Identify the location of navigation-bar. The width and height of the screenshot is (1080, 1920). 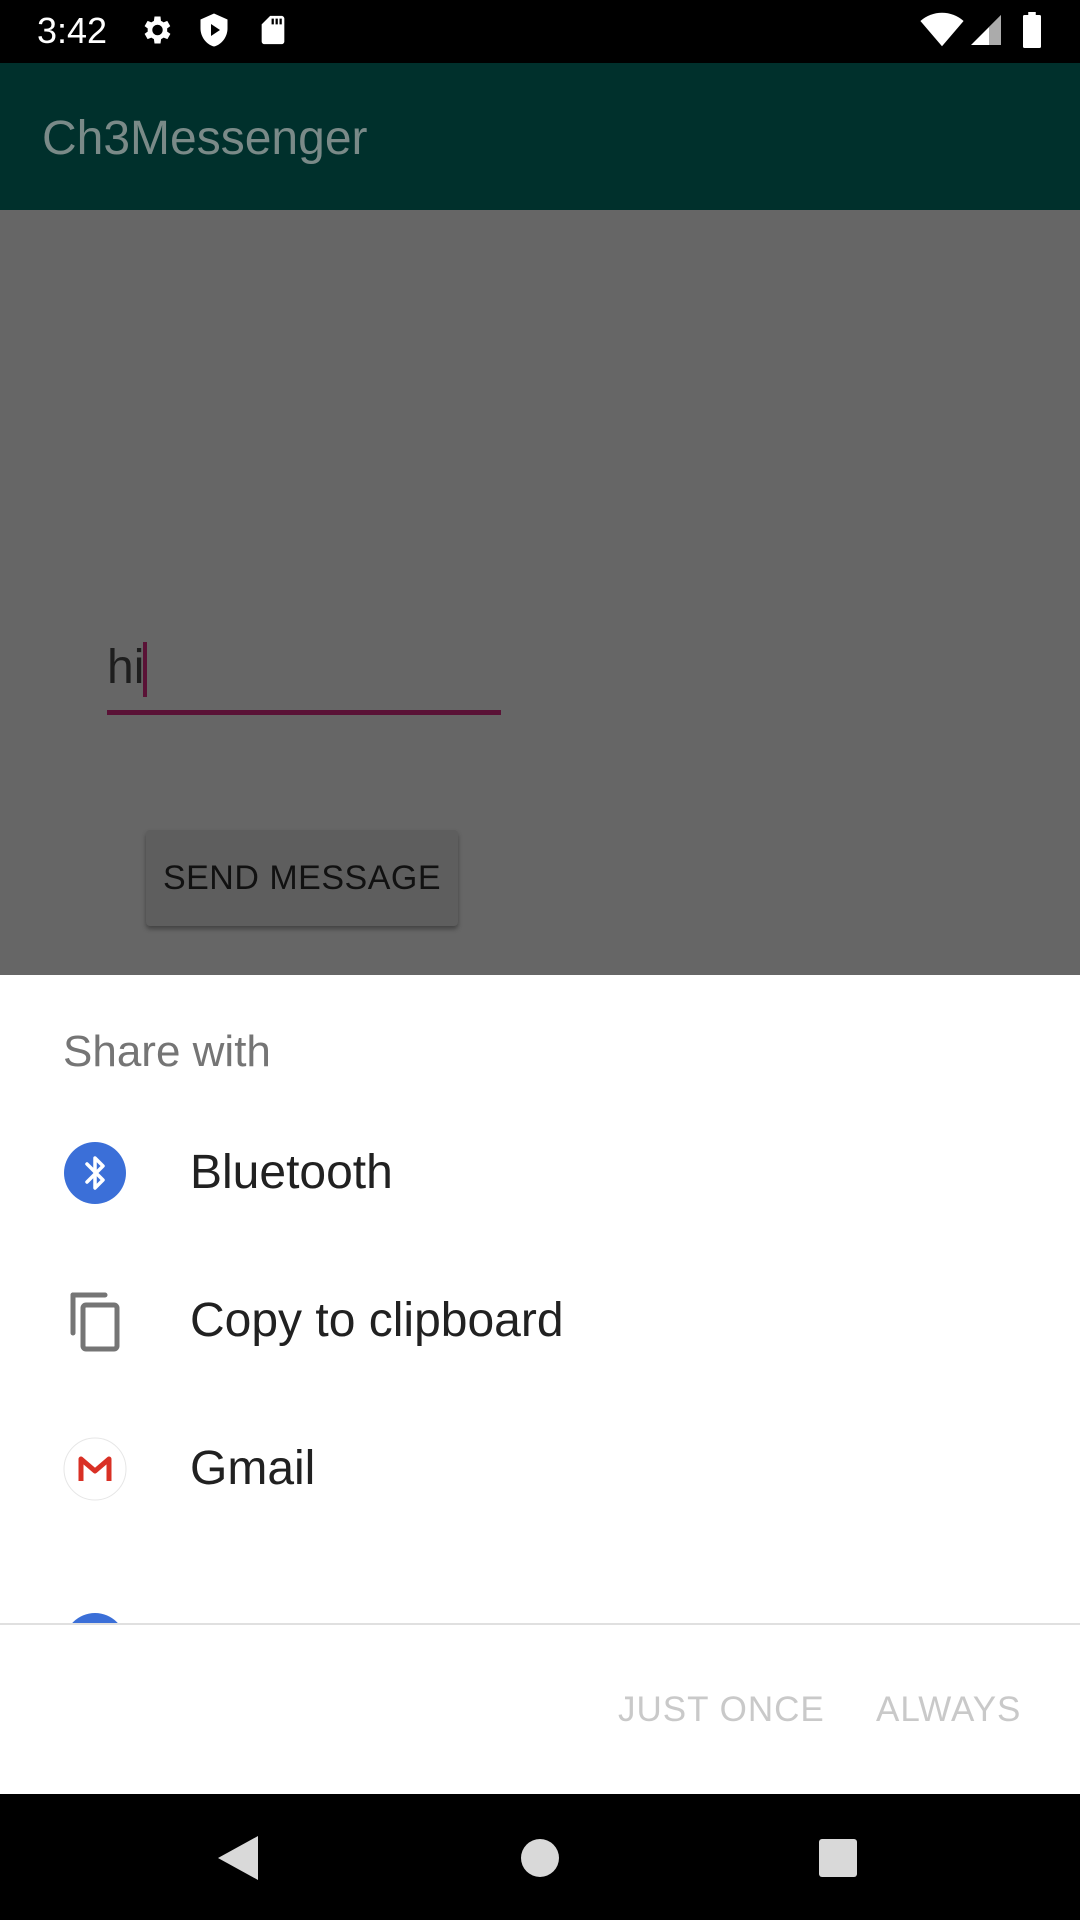
(540, 1857).